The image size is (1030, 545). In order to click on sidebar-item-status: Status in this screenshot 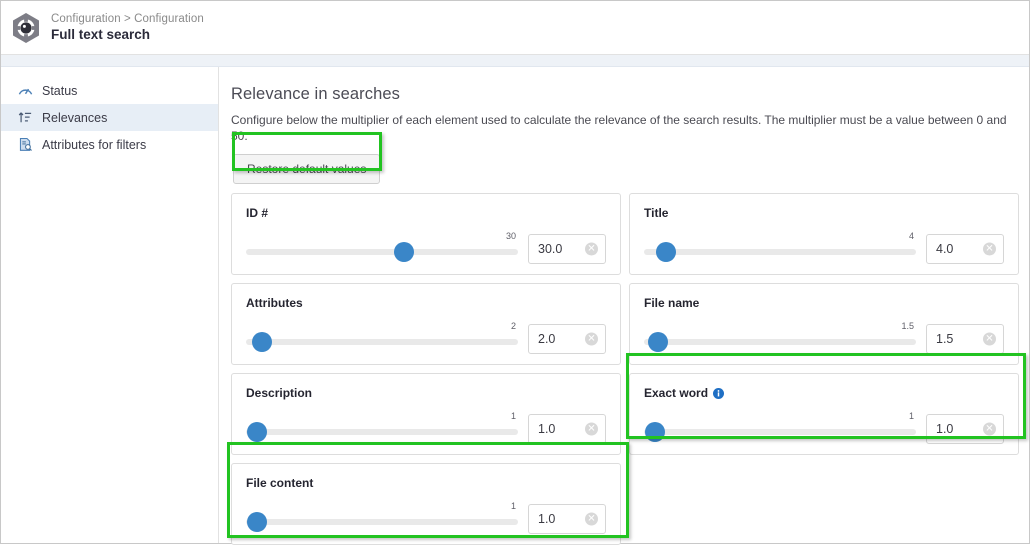, I will do `click(109, 90)`.